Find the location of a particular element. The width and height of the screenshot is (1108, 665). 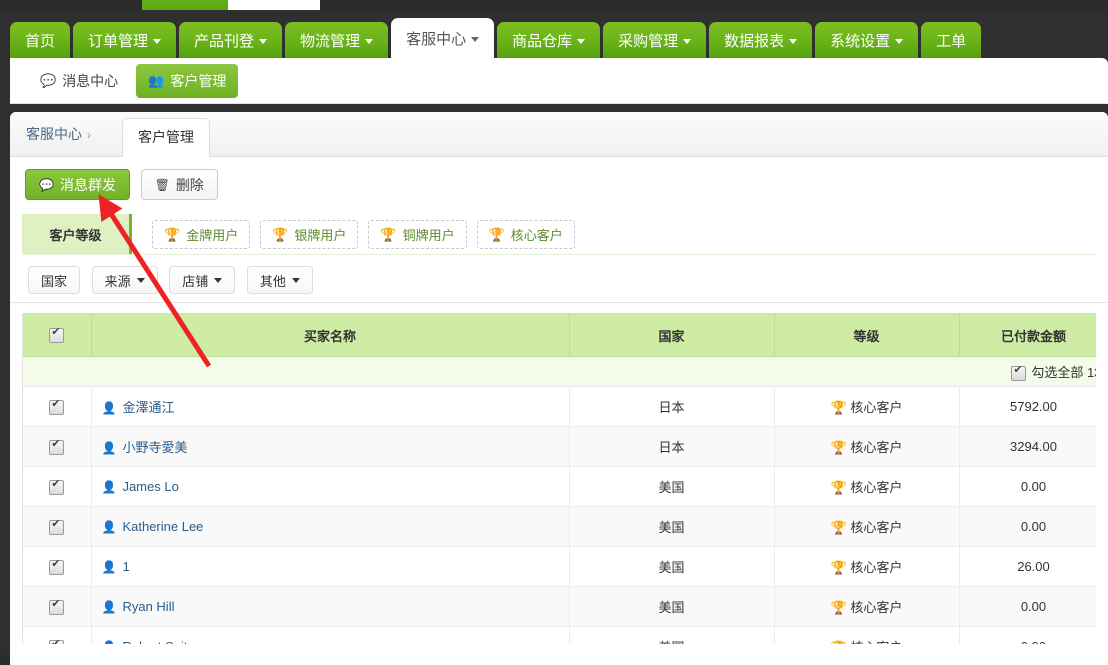

row-buyer-name: Ryan Hill is located at coordinates (148, 606).